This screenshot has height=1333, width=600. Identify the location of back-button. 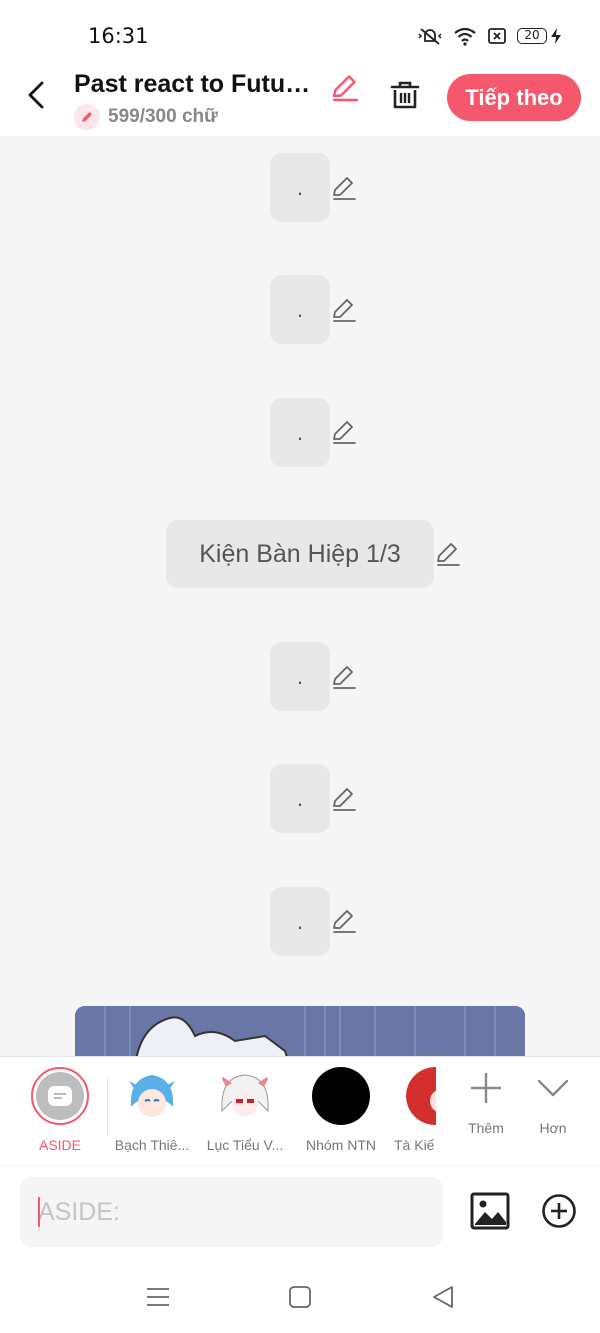
(37, 95).